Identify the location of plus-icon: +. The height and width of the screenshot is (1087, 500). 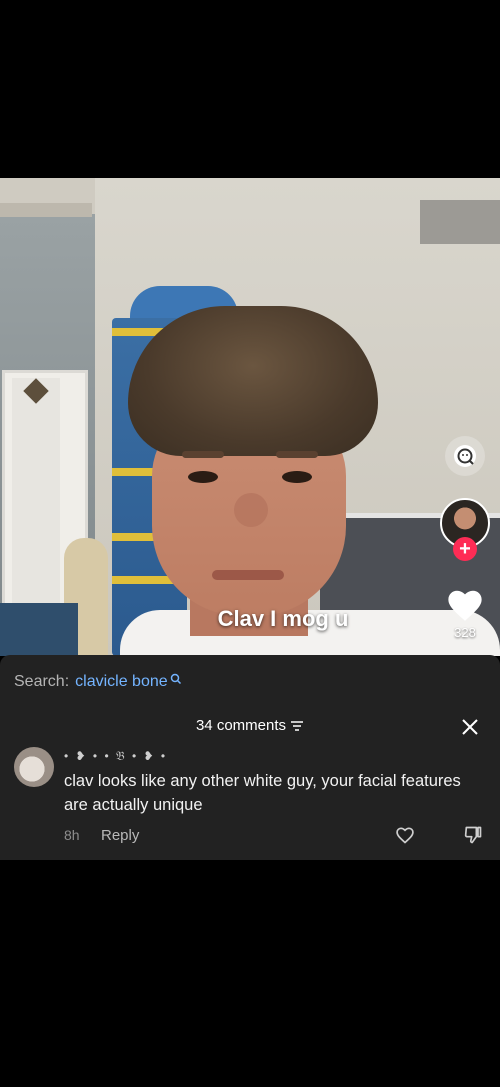
(465, 549).